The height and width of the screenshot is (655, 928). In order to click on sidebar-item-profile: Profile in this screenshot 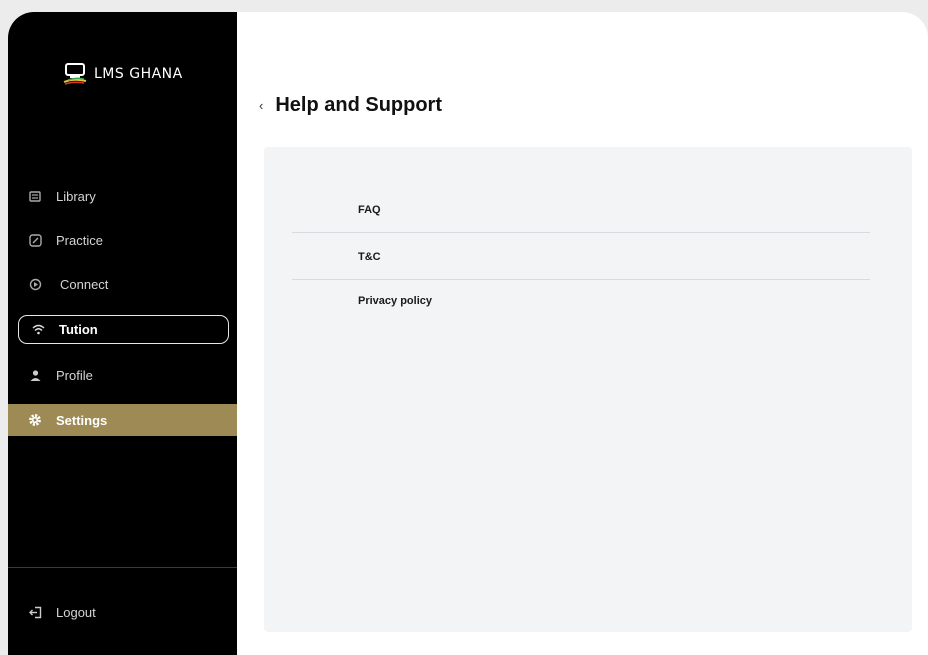, I will do `click(123, 375)`.